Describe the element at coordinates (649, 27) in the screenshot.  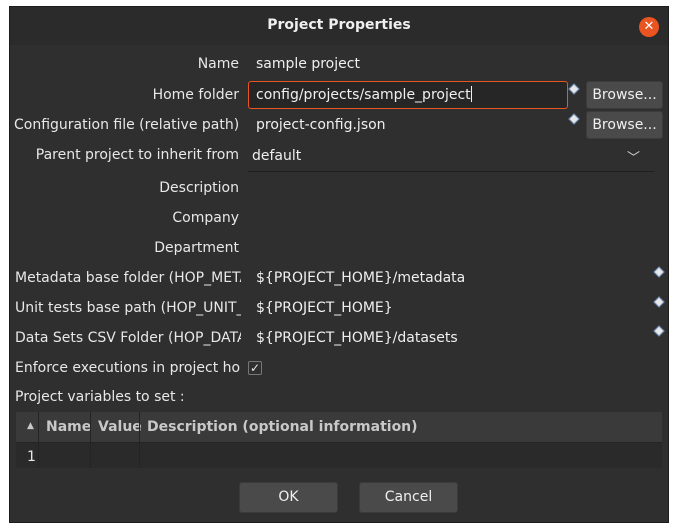
I see `close-icon: ✕` at that location.